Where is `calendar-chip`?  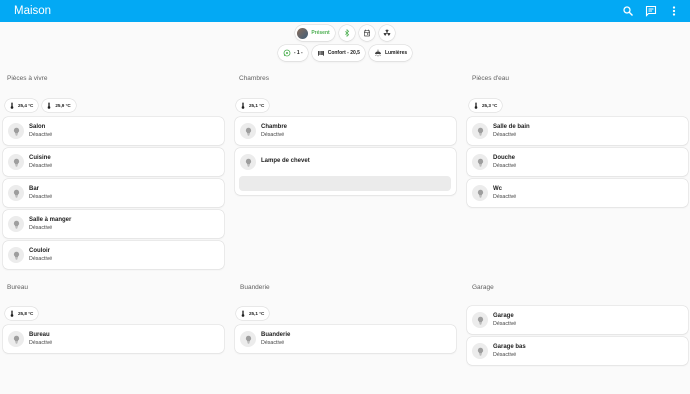
calendar-chip is located at coordinates (366, 33).